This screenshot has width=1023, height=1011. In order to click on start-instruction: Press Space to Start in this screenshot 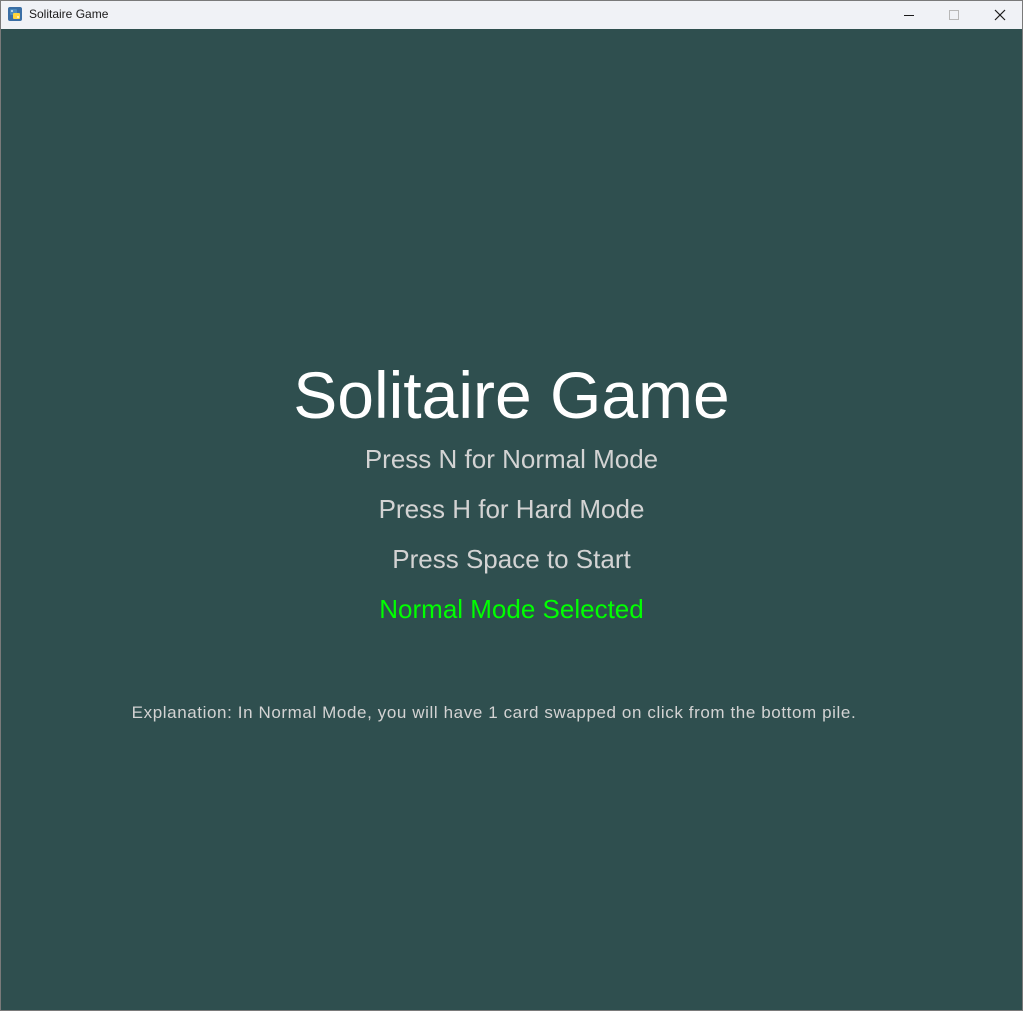, I will do `click(511, 559)`.